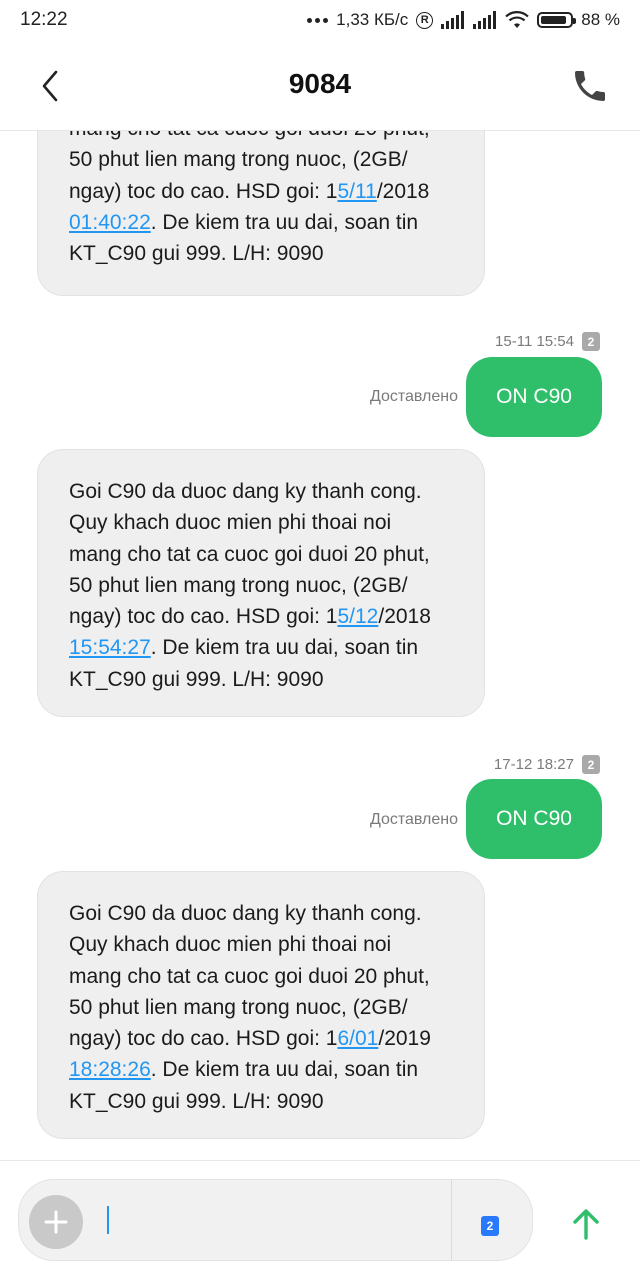 Image resolution: width=640 pixels, height=1280 pixels. I want to click on signal-icon-sim1, so click(453, 20).